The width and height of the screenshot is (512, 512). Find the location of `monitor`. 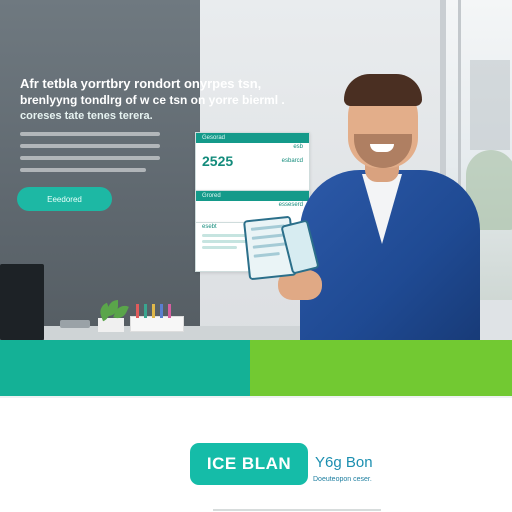

monitor is located at coordinates (22, 302).